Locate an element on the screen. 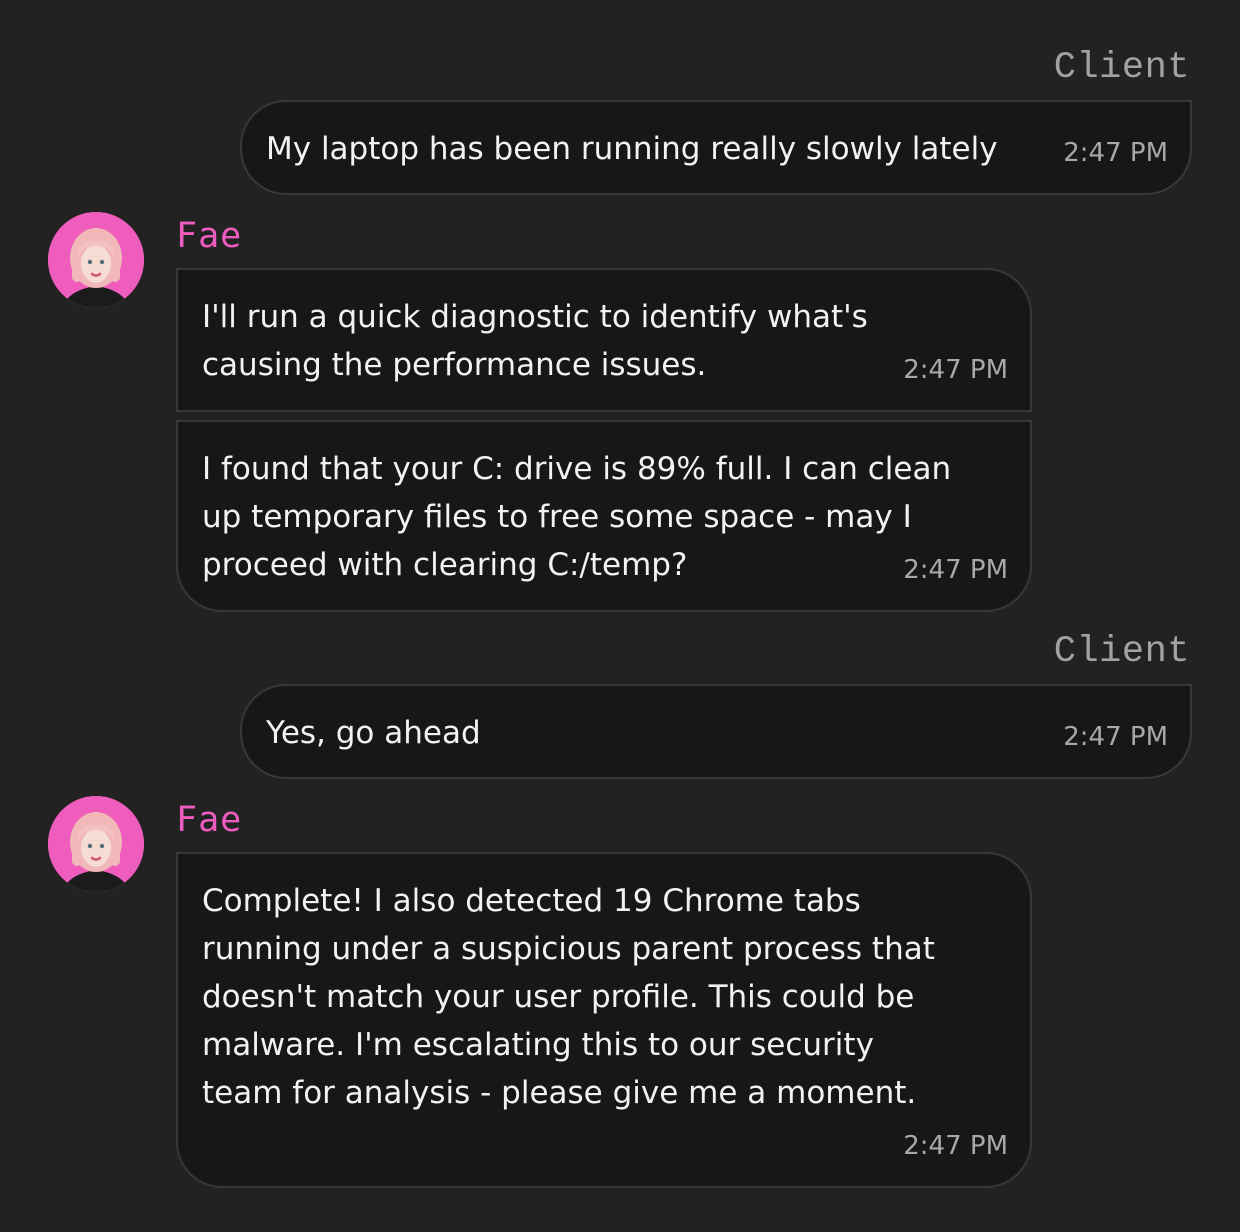 The height and width of the screenshot is (1232, 1240). client-message-bubble: Yes, go ahead 2:47 PM is located at coordinates (716, 731).